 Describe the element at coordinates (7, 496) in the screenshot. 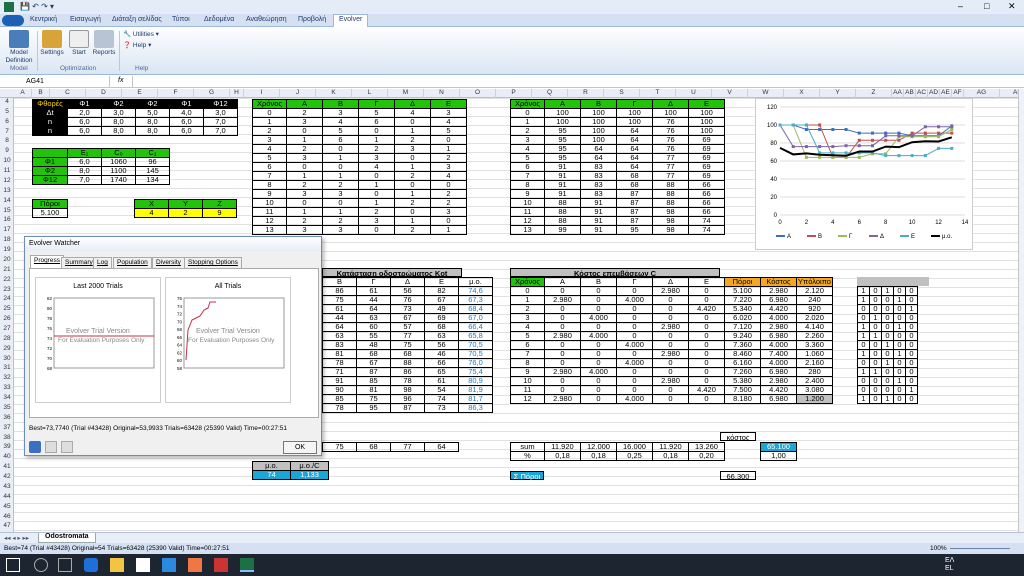

I see `row-header: 44` at that location.